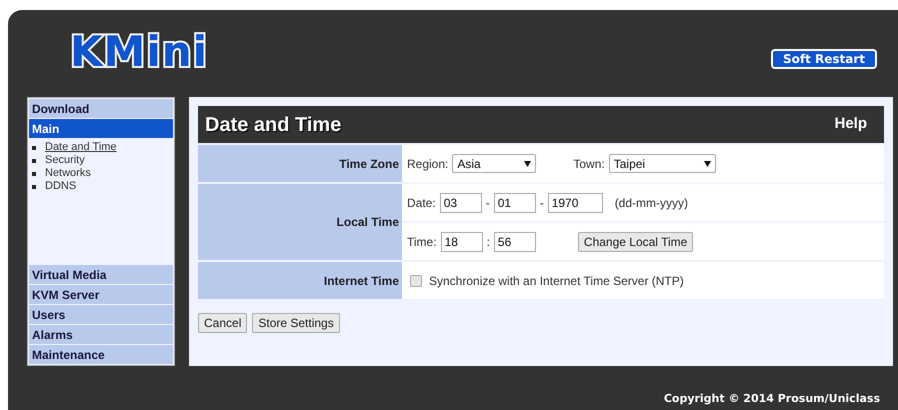  I want to click on field-label: Time:, so click(422, 242).